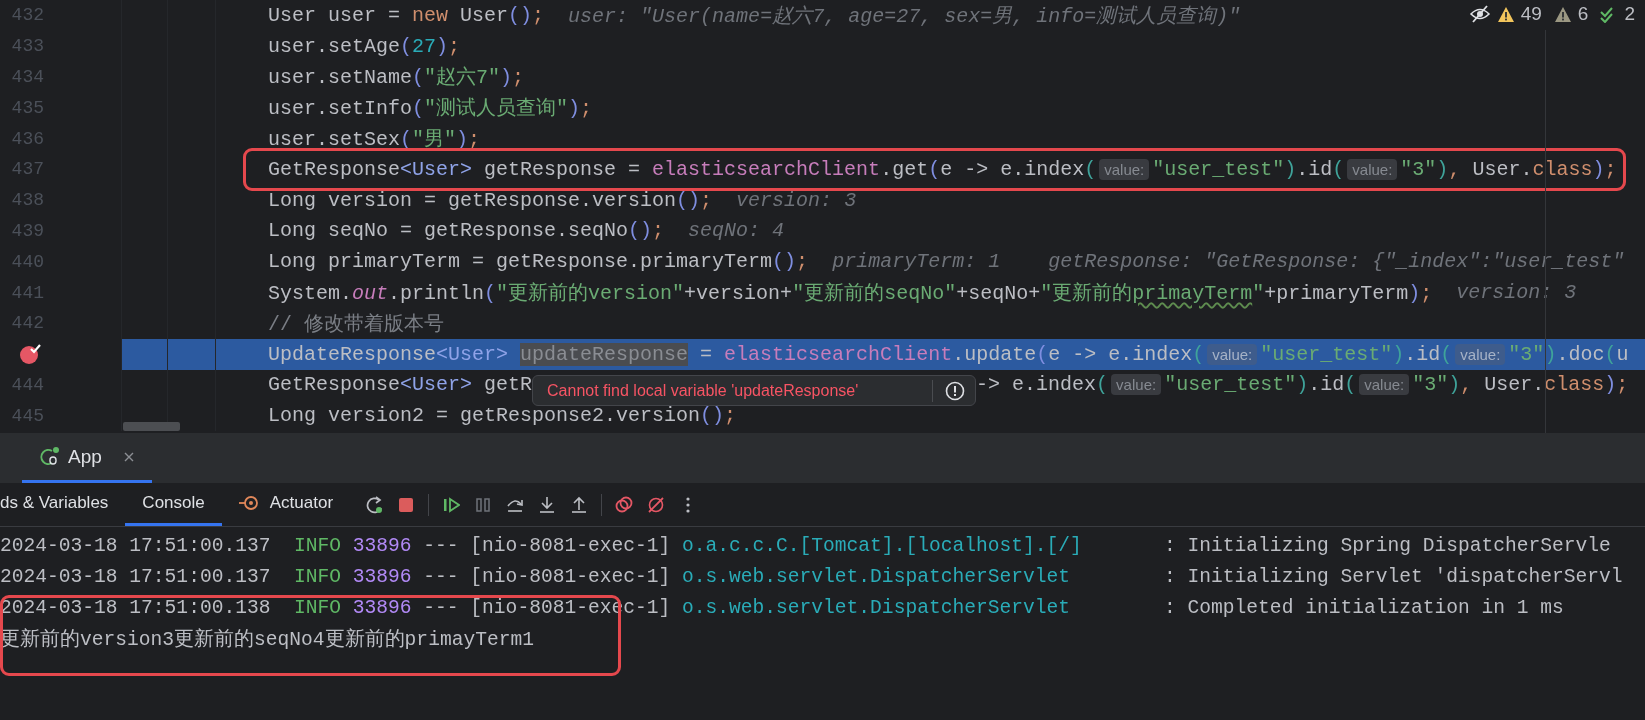 Image resolution: width=1645 pixels, height=720 pixels. Describe the element at coordinates (483, 504) in the screenshot. I see `pause-icon` at that location.